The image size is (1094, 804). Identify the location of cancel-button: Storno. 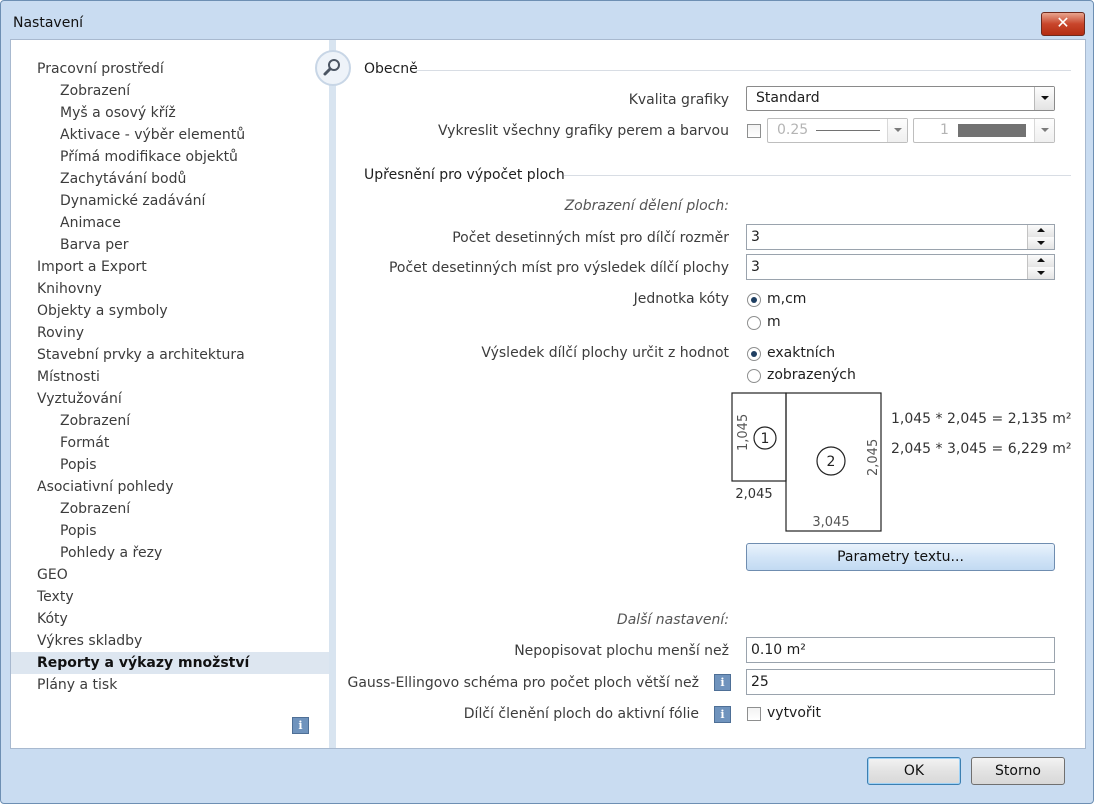
(1018, 771).